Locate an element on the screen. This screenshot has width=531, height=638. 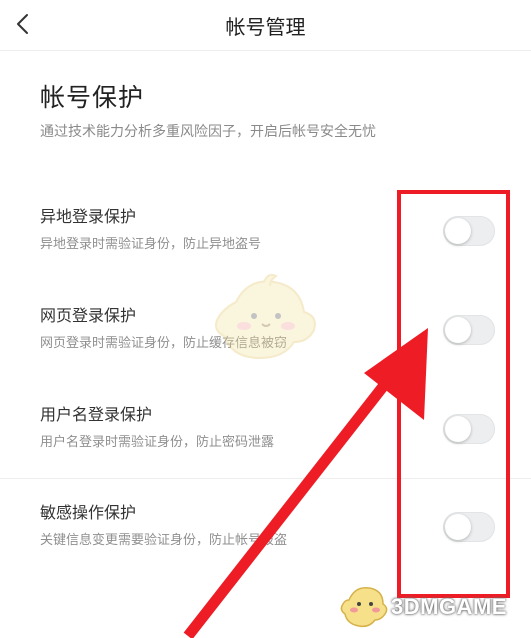
setting-title: 网页登录保护 is located at coordinates (88, 315).